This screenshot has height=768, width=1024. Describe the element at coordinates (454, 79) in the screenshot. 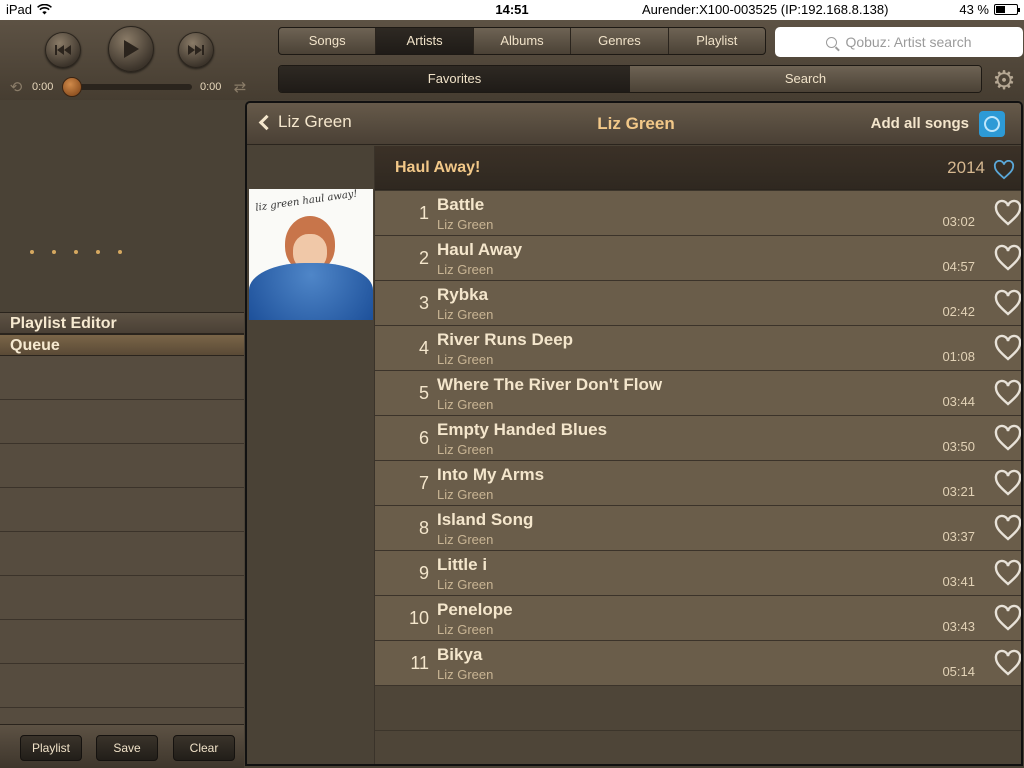

I see `tab-favorites: Favorites` at that location.